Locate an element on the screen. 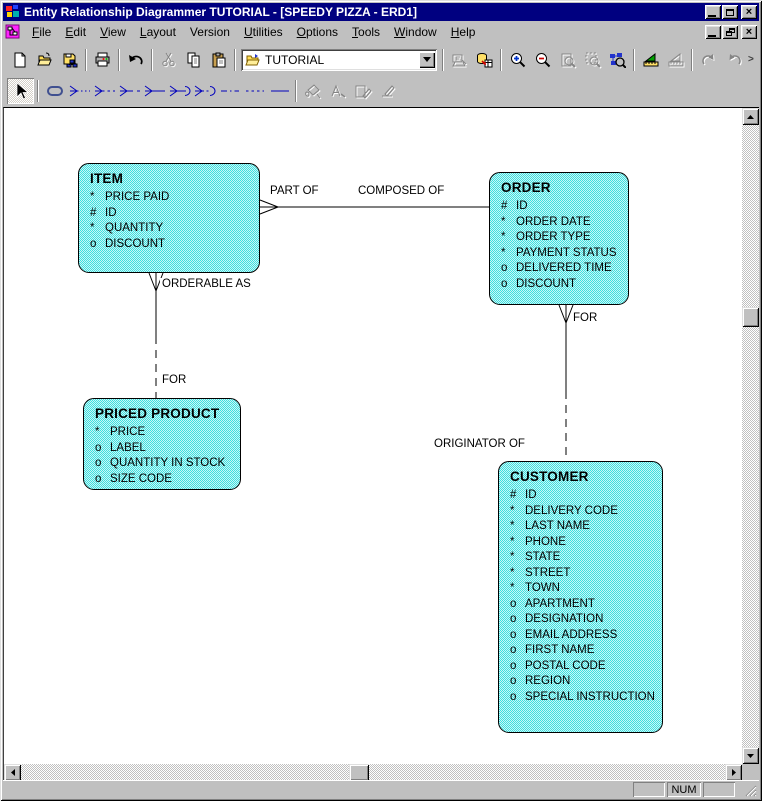  autolayout-button is located at coordinates (650, 60).